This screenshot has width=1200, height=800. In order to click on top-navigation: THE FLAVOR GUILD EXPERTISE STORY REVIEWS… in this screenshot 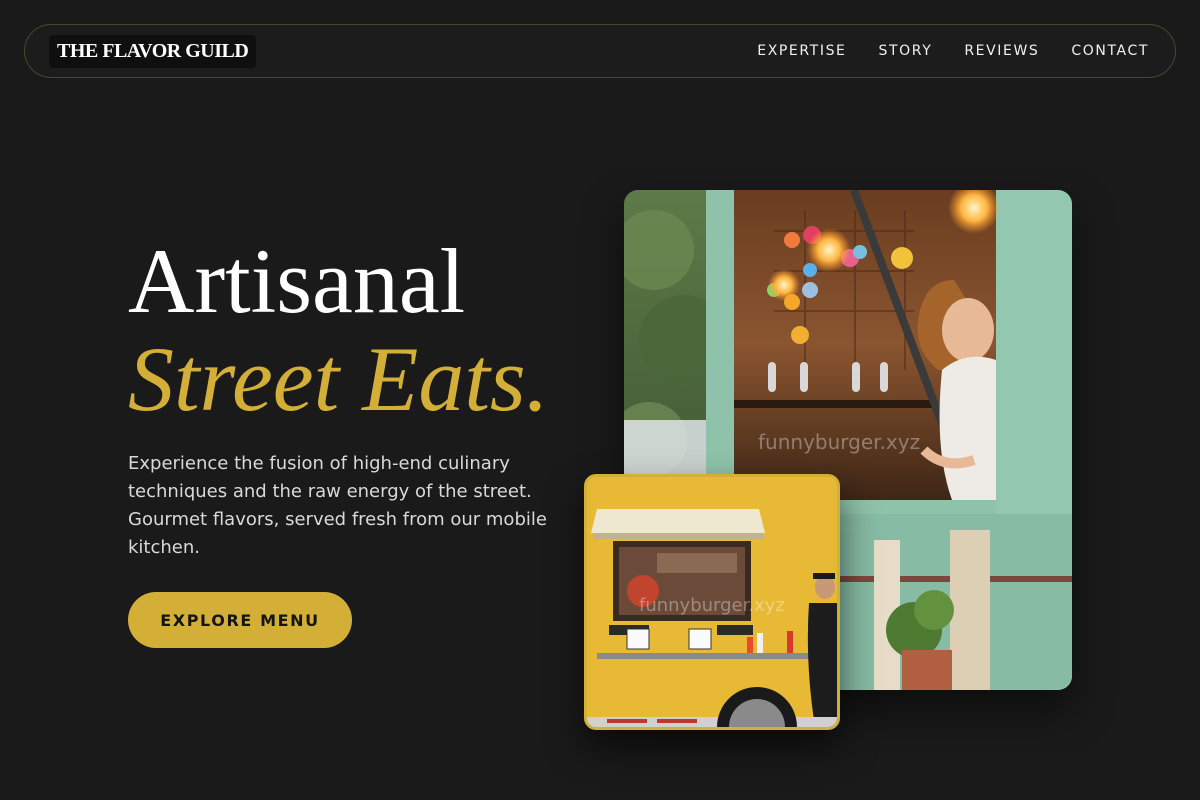, I will do `click(600, 51)`.